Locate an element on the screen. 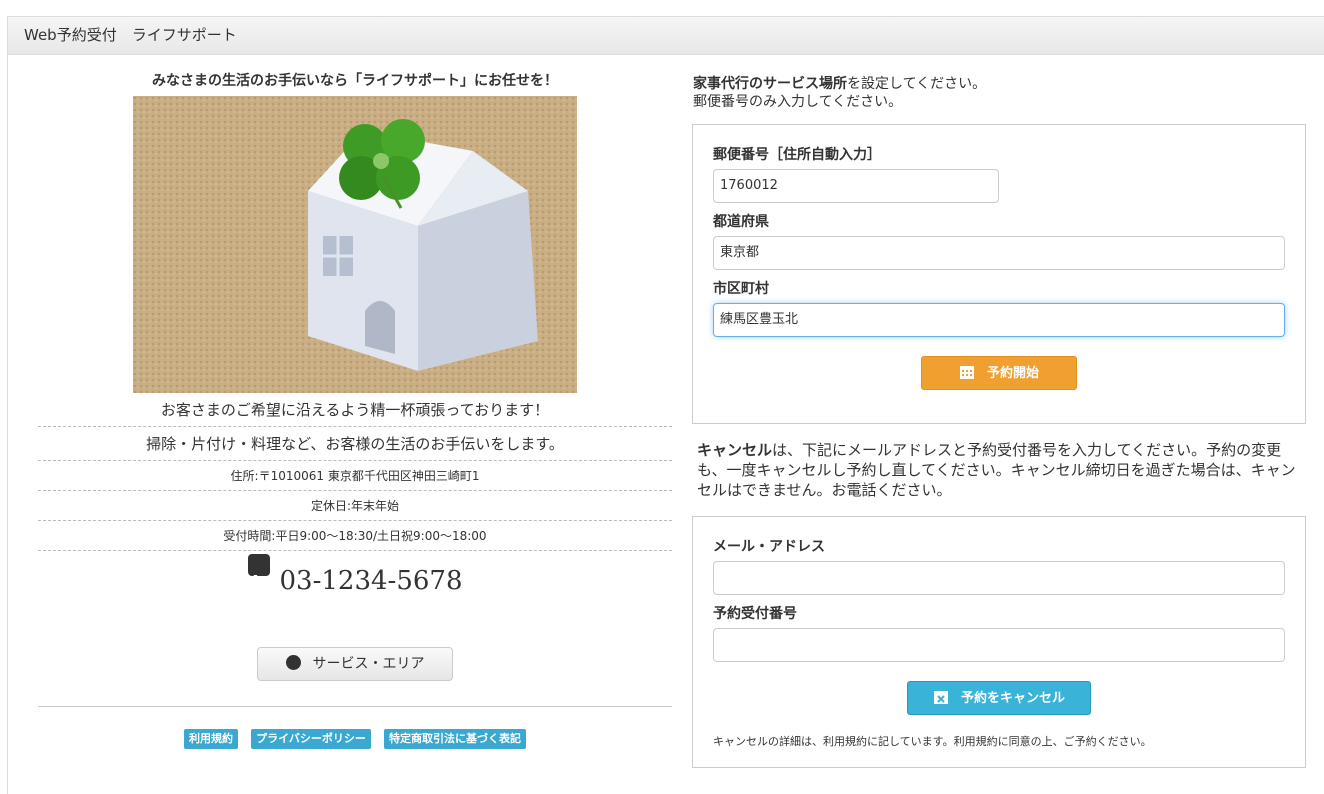 This screenshot has width=1324, height=794. start-reservation-button: 予約開始 is located at coordinates (999, 373).